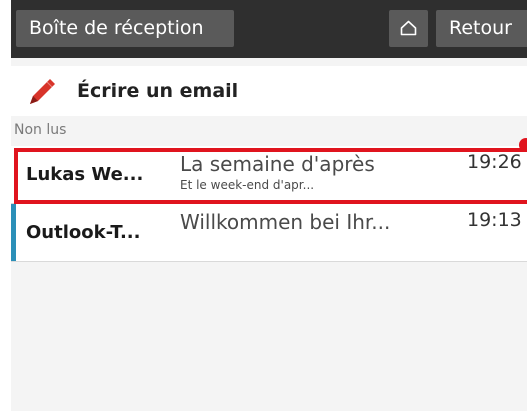 Image resolution: width=527 pixels, height=411 pixels. What do you see at coordinates (269, 29) in the screenshot?
I see `top-toolbar: Boîte de réception Retour` at bounding box center [269, 29].